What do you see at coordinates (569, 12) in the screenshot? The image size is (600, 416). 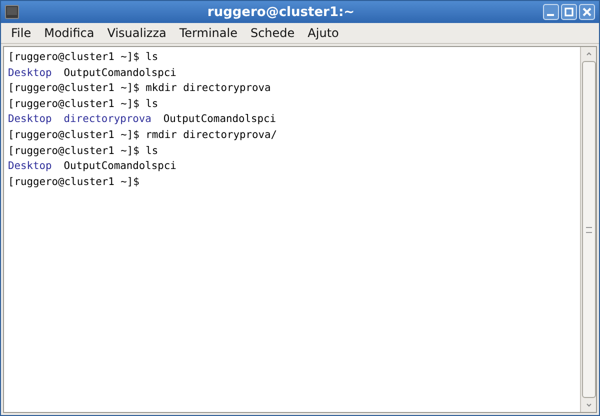 I see `maximize-button` at bounding box center [569, 12].